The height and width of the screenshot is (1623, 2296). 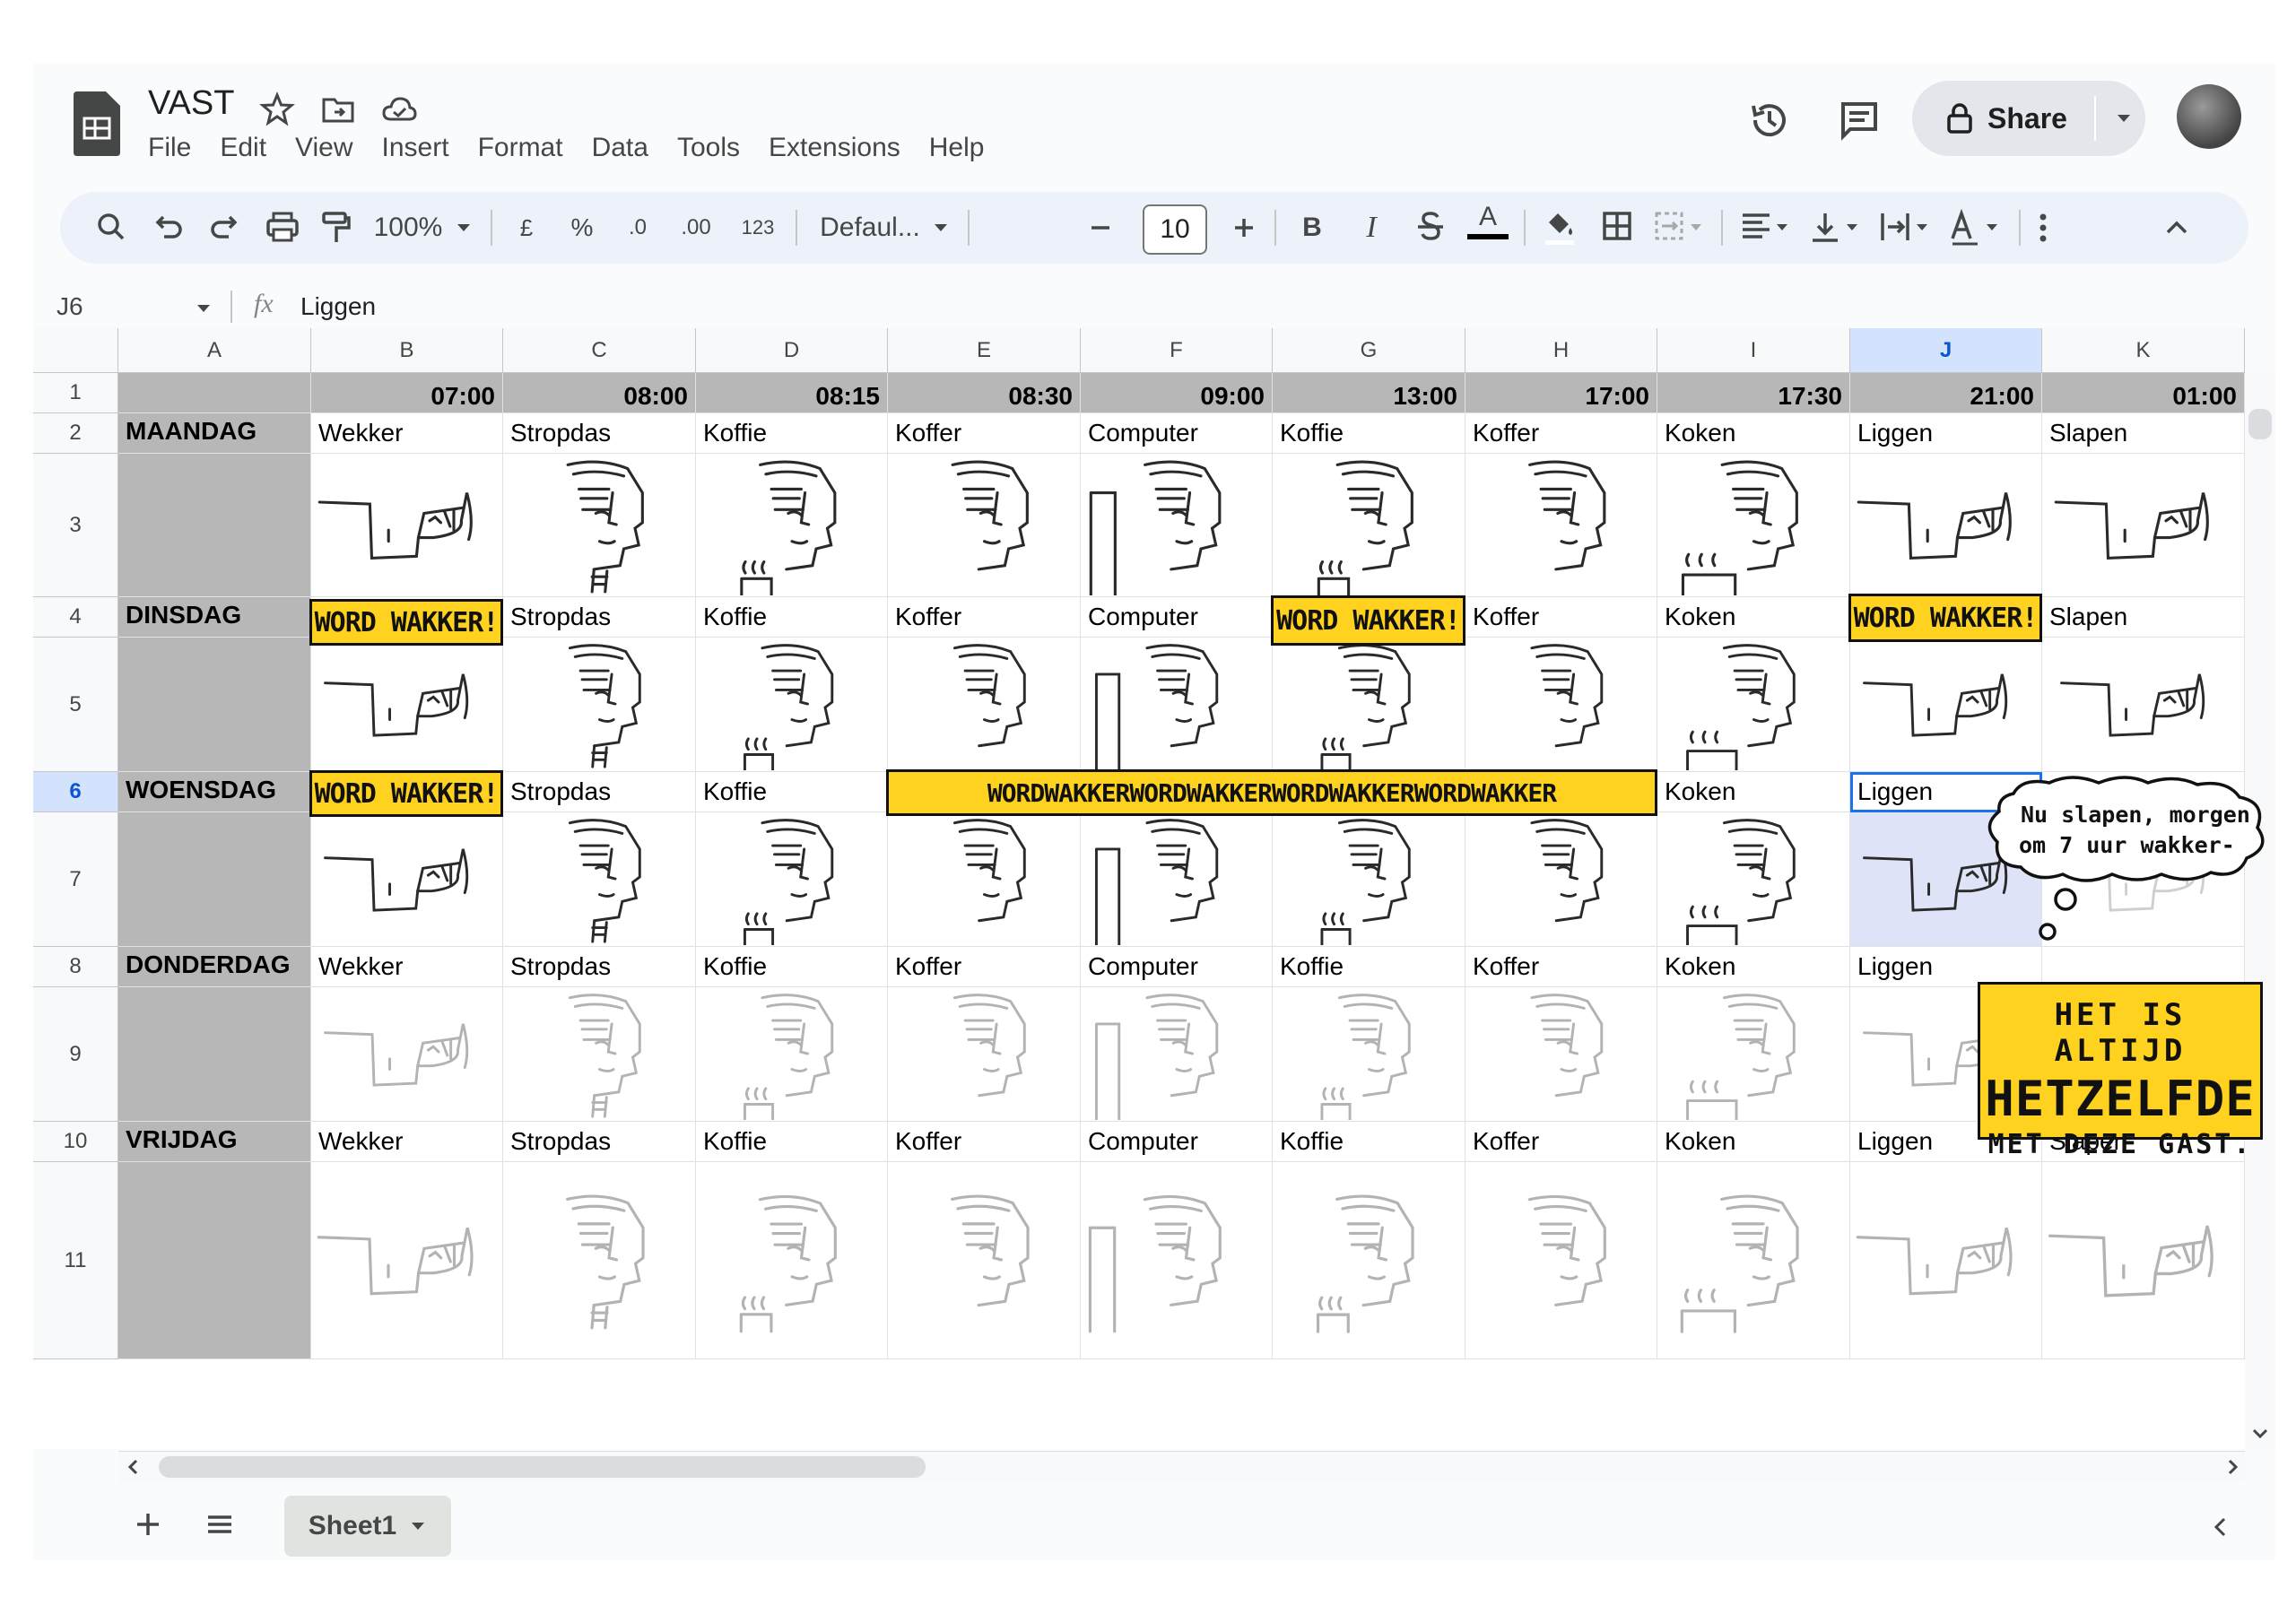 What do you see at coordinates (75, 525) in the screenshot?
I see `row-header-3: 3` at bounding box center [75, 525].